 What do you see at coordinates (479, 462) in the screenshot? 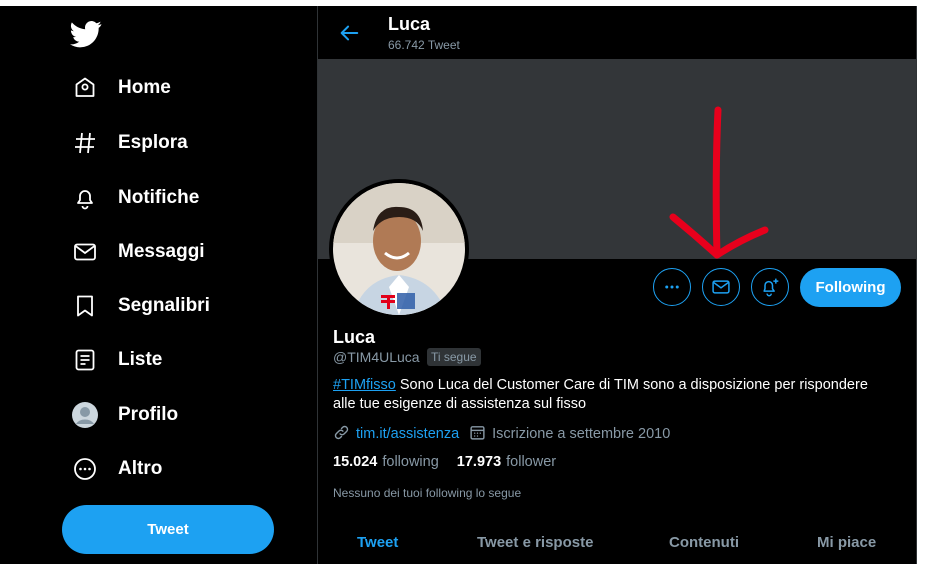
I see `followers-count: 17.973` at bounding box center [479, 462].